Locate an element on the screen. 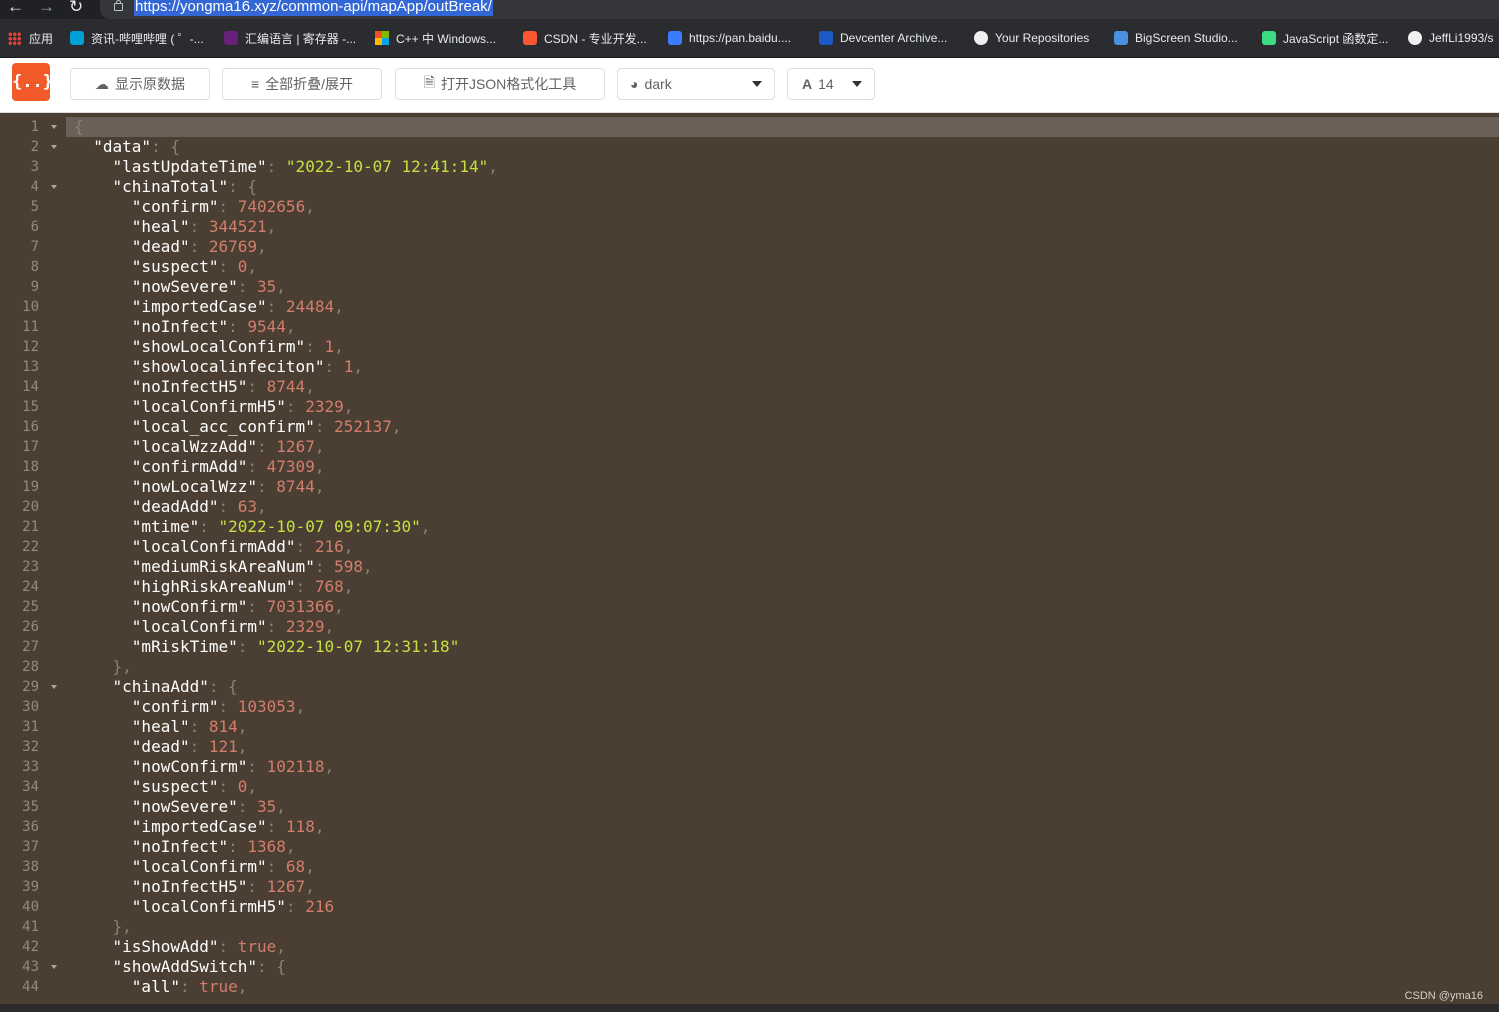 The height and width of the screenshot is (1012, 1499). code-token: 63 is located at coordinates (247, 506).